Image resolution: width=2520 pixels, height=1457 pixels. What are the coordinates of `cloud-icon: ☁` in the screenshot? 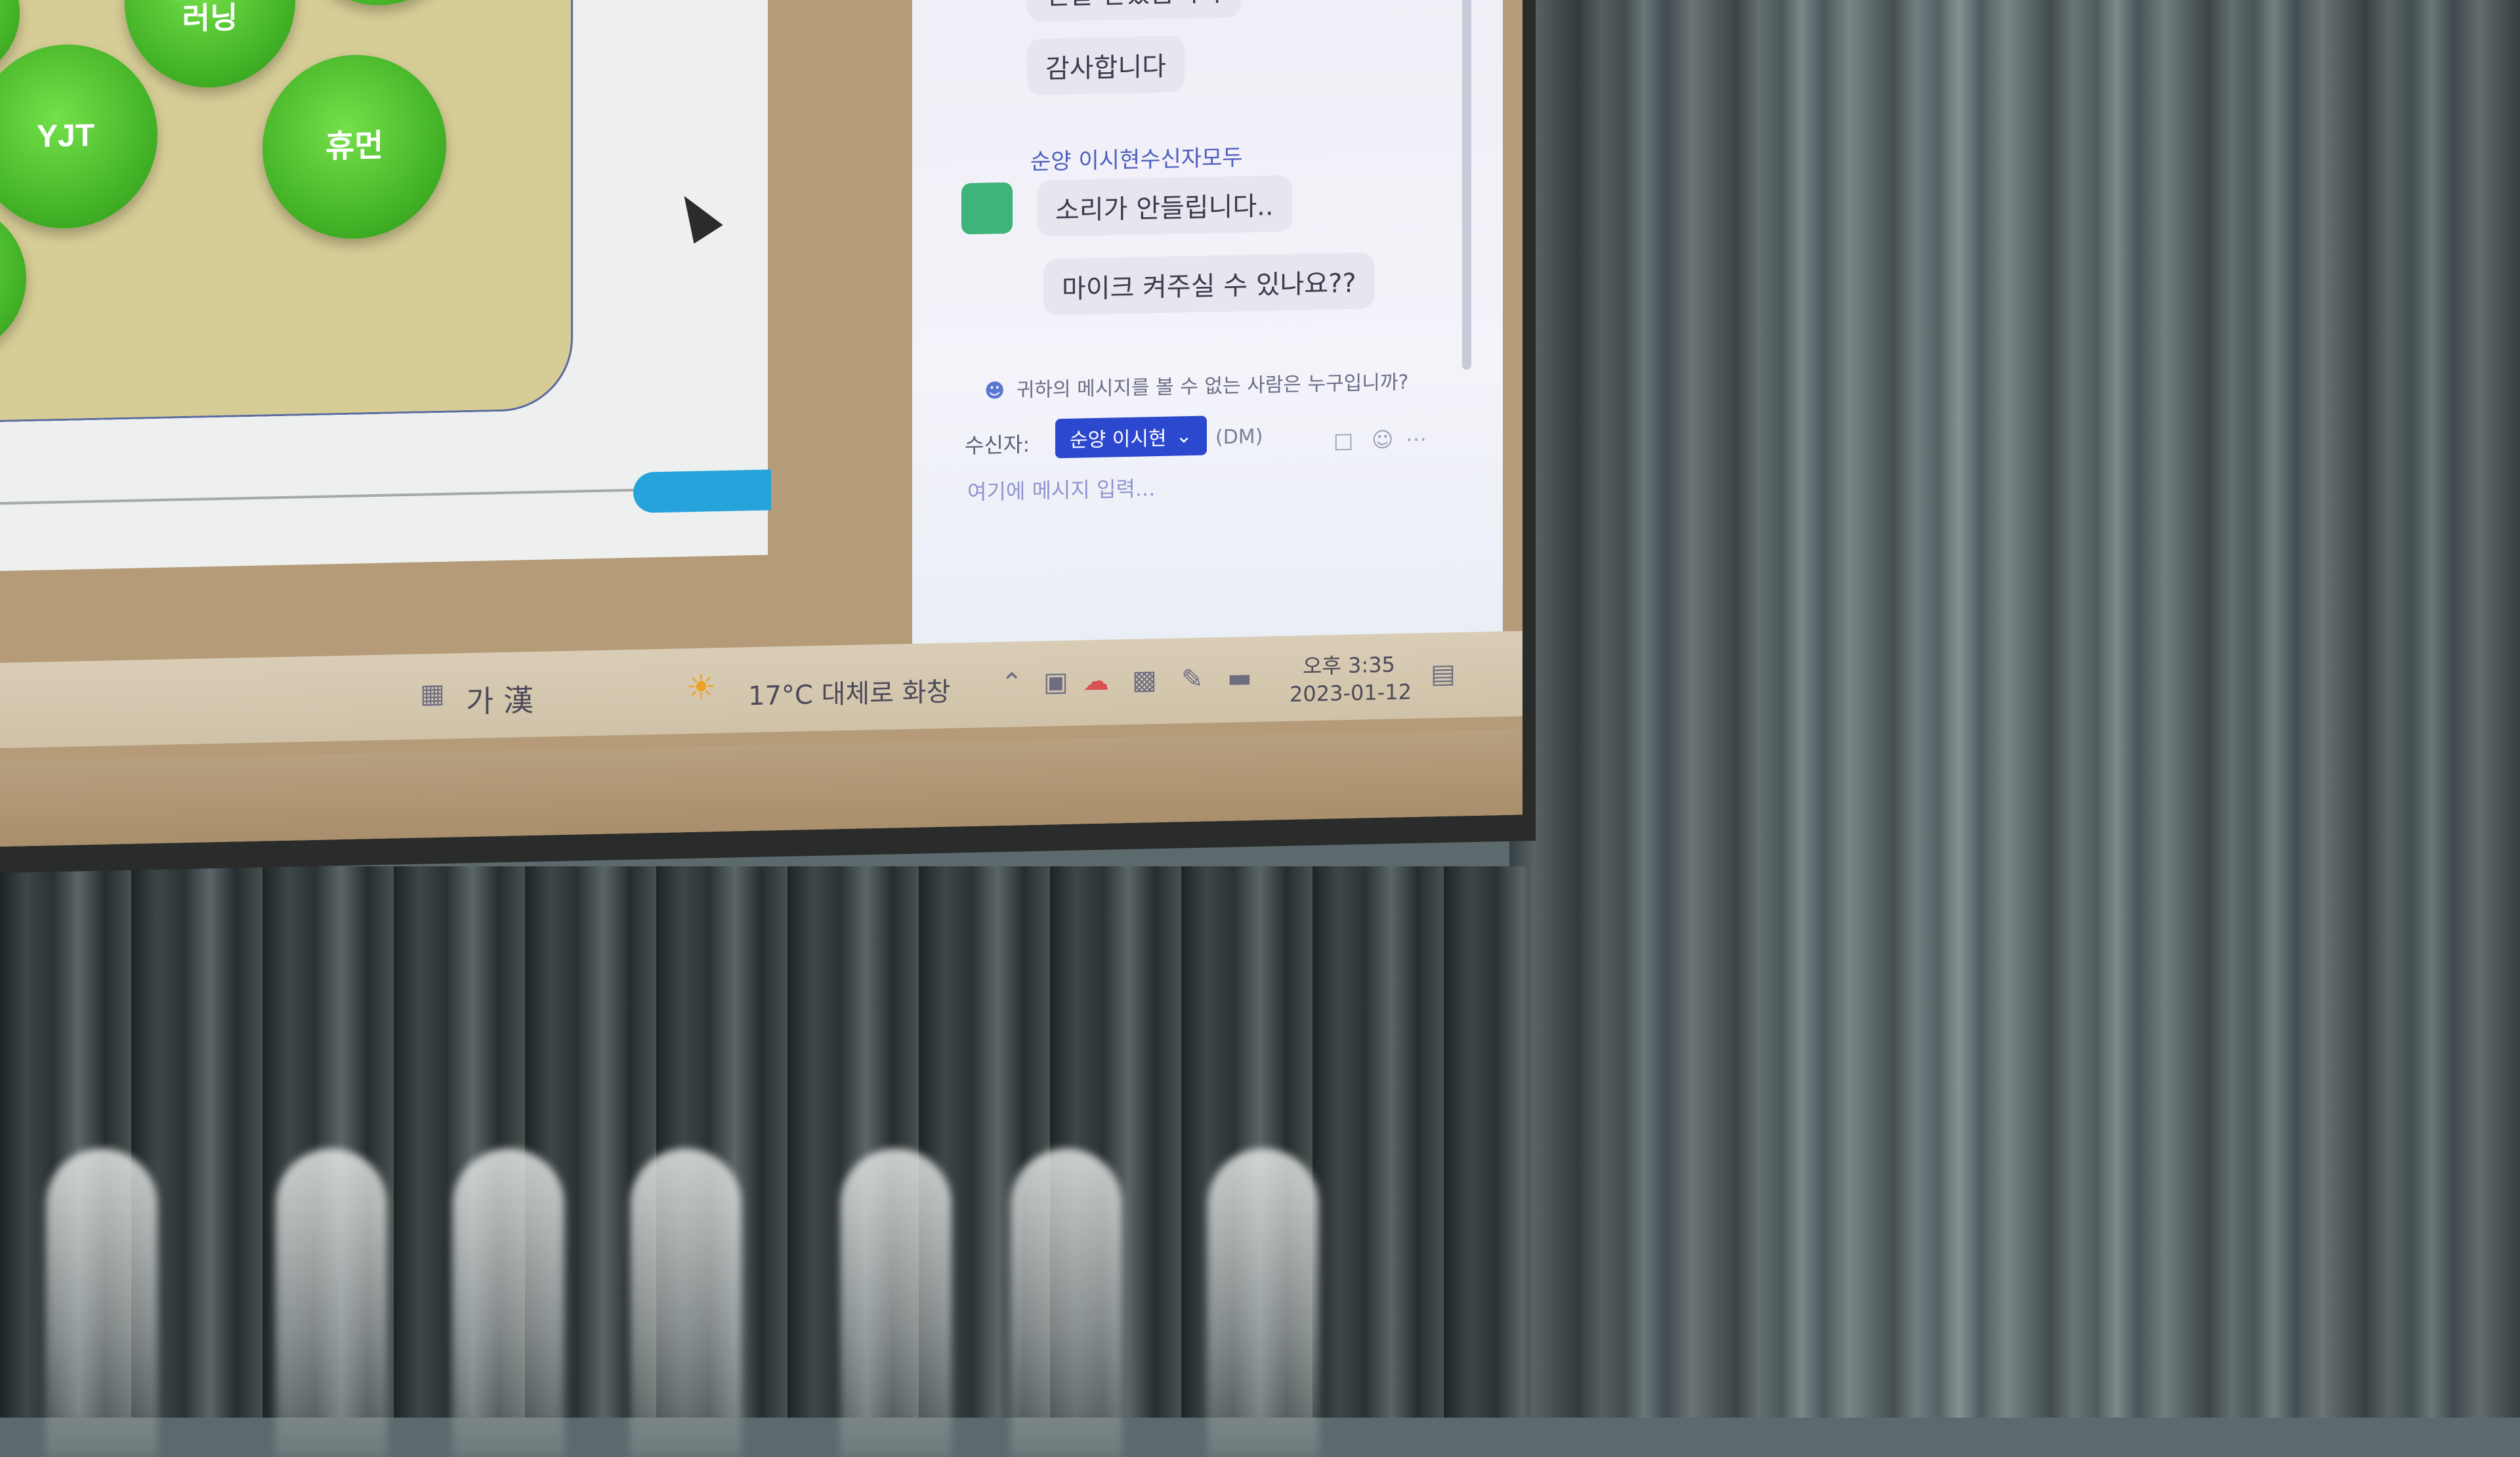 It's located at (1096, 681).